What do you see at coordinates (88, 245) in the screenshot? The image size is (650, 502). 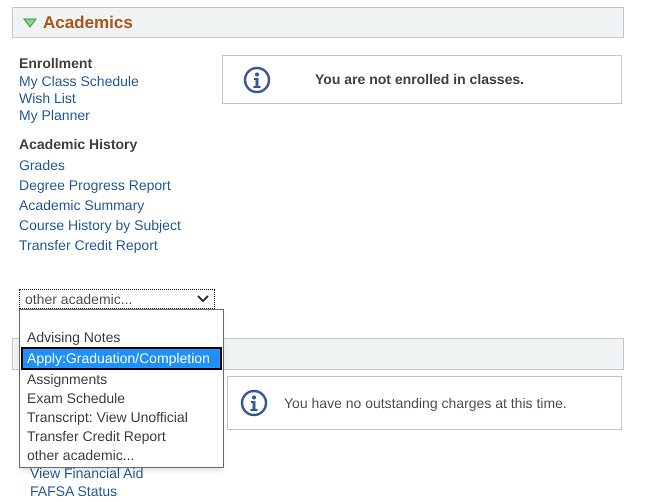 I see `nav-link: Transfer Credit Report` at bounding box center [88, 245].